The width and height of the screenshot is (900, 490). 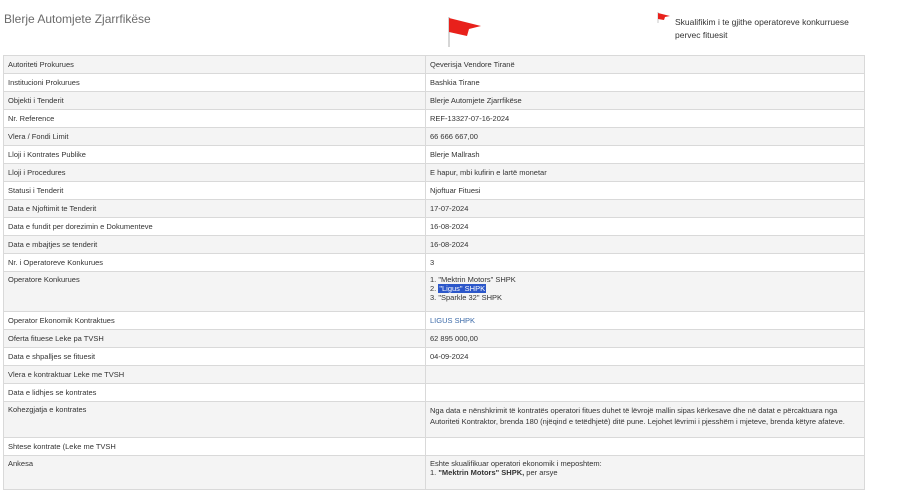 I want to click on table-row: Institucioni Prokurues Bashkia Tirane, so click(x=434, y=82).